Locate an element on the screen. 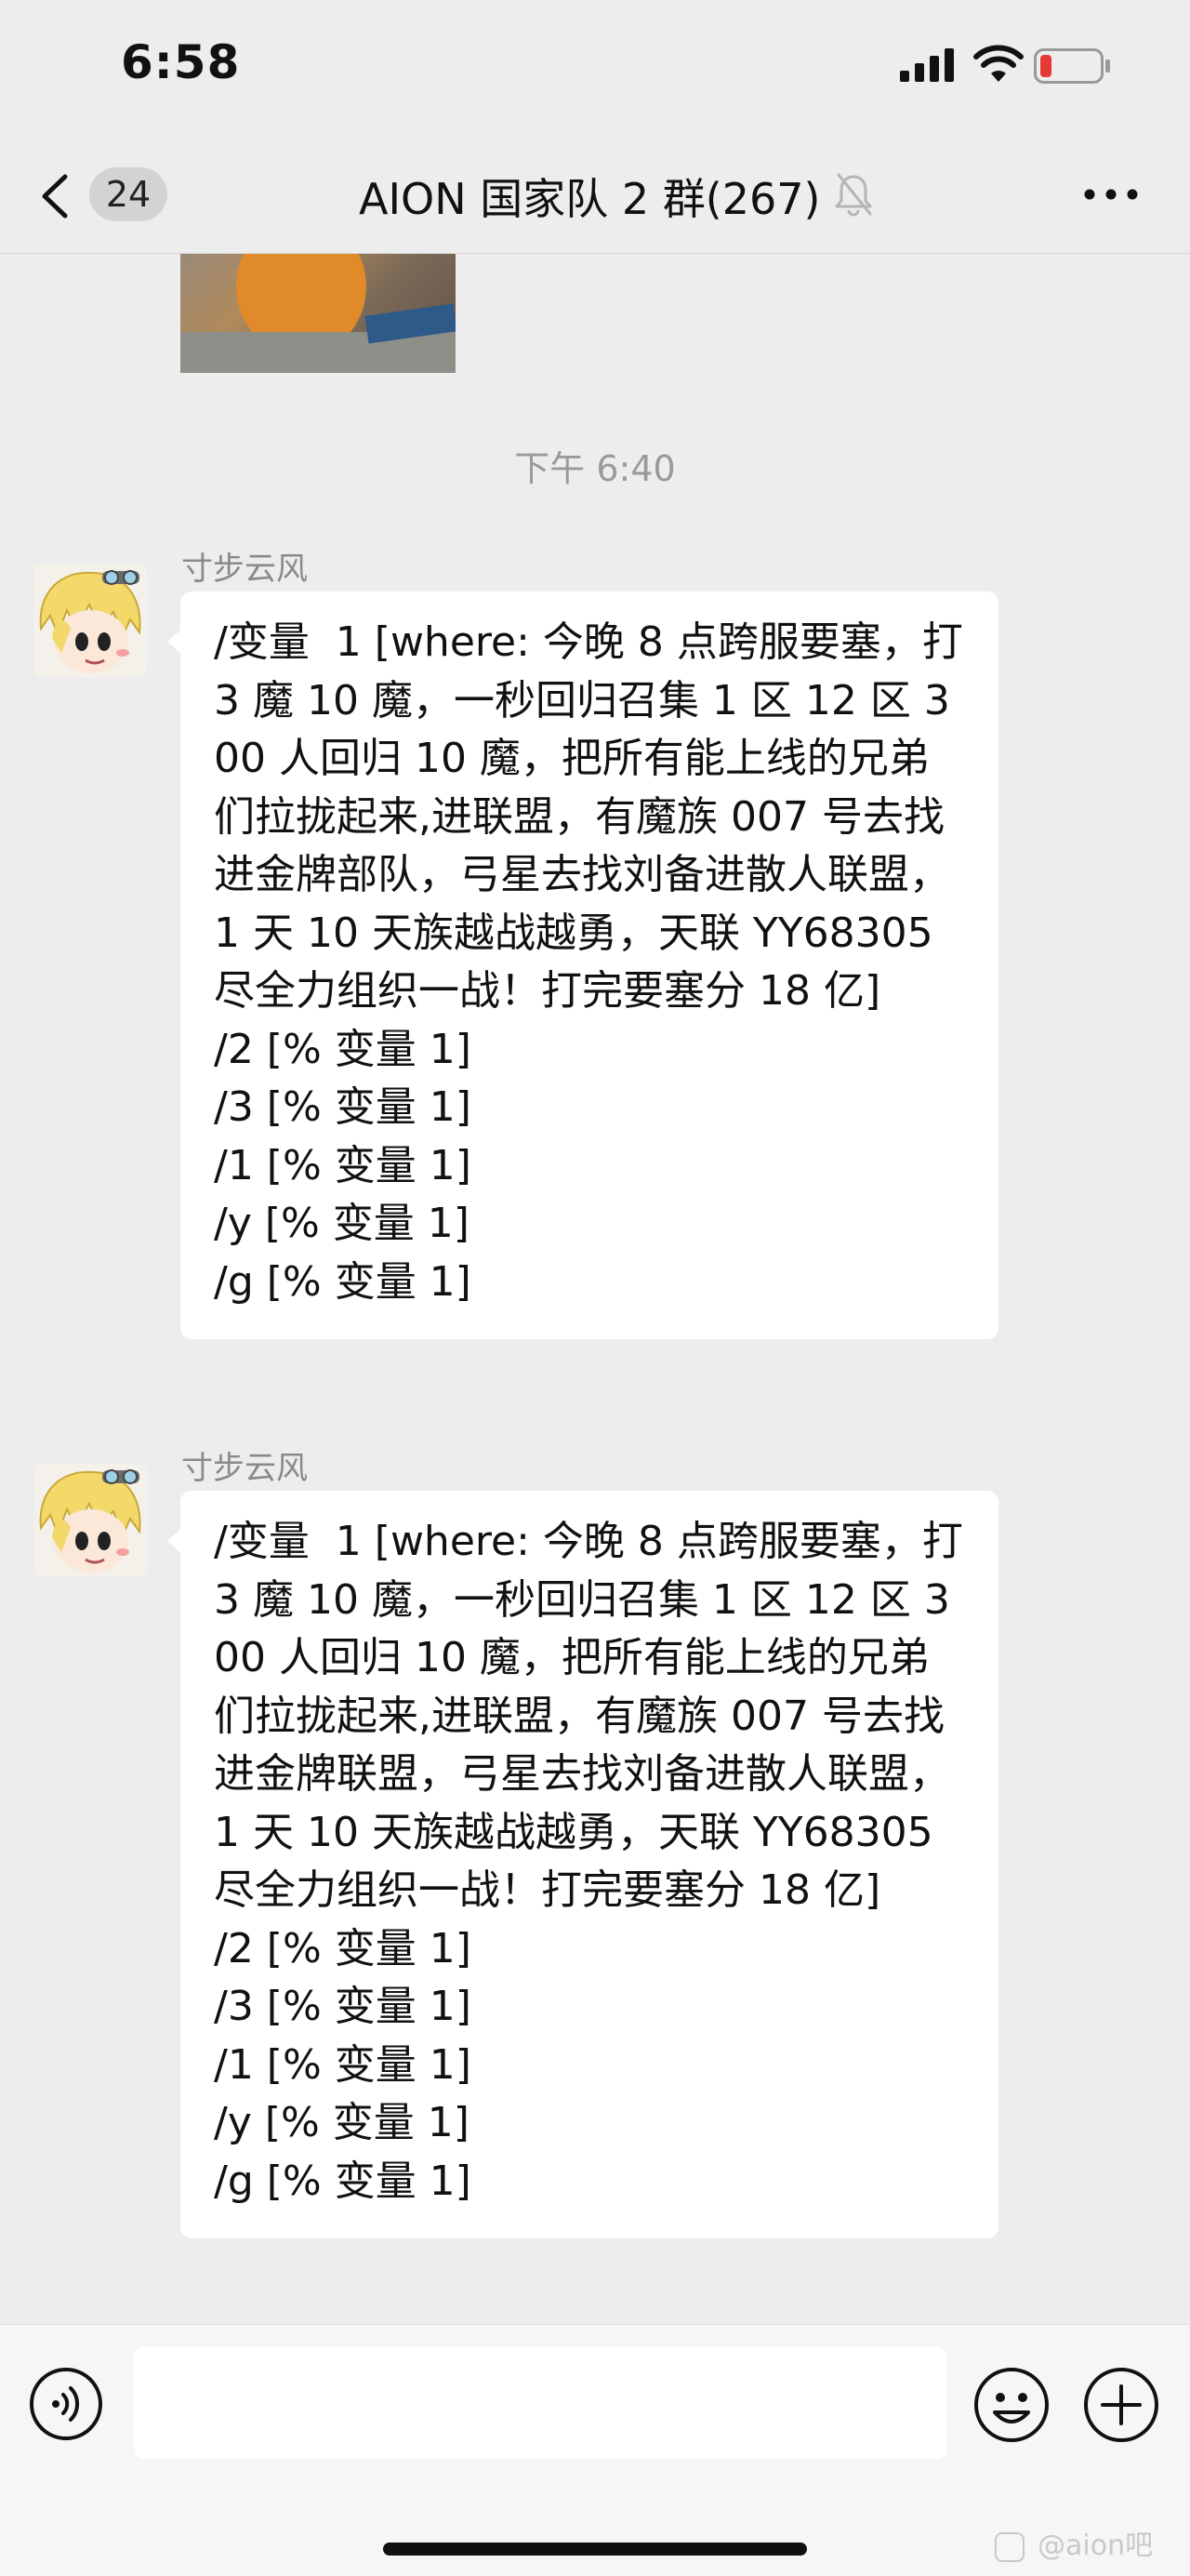 This screenshot has height=2576, width=1190. unread-count-badge: 24 is located at coordinates (128, 194).